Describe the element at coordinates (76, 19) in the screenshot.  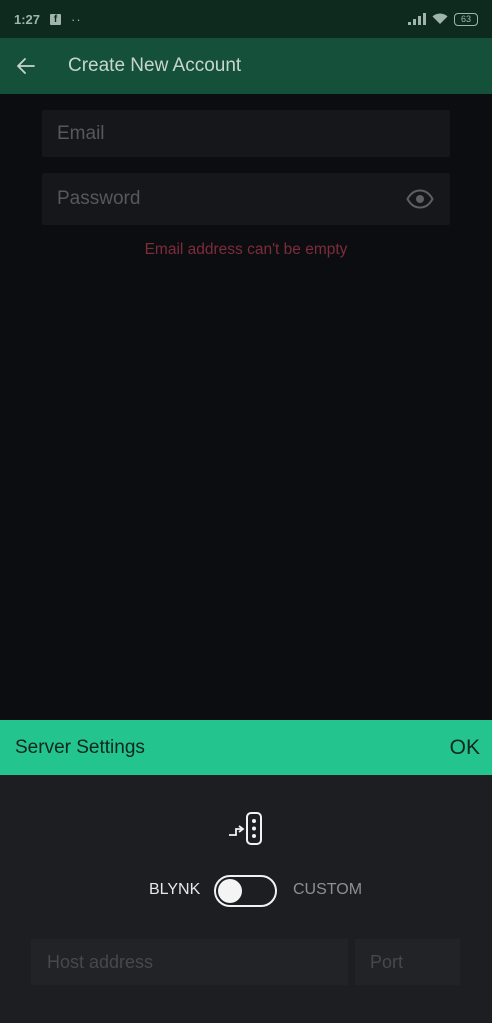
I see `dots-icon: ··` at that location.